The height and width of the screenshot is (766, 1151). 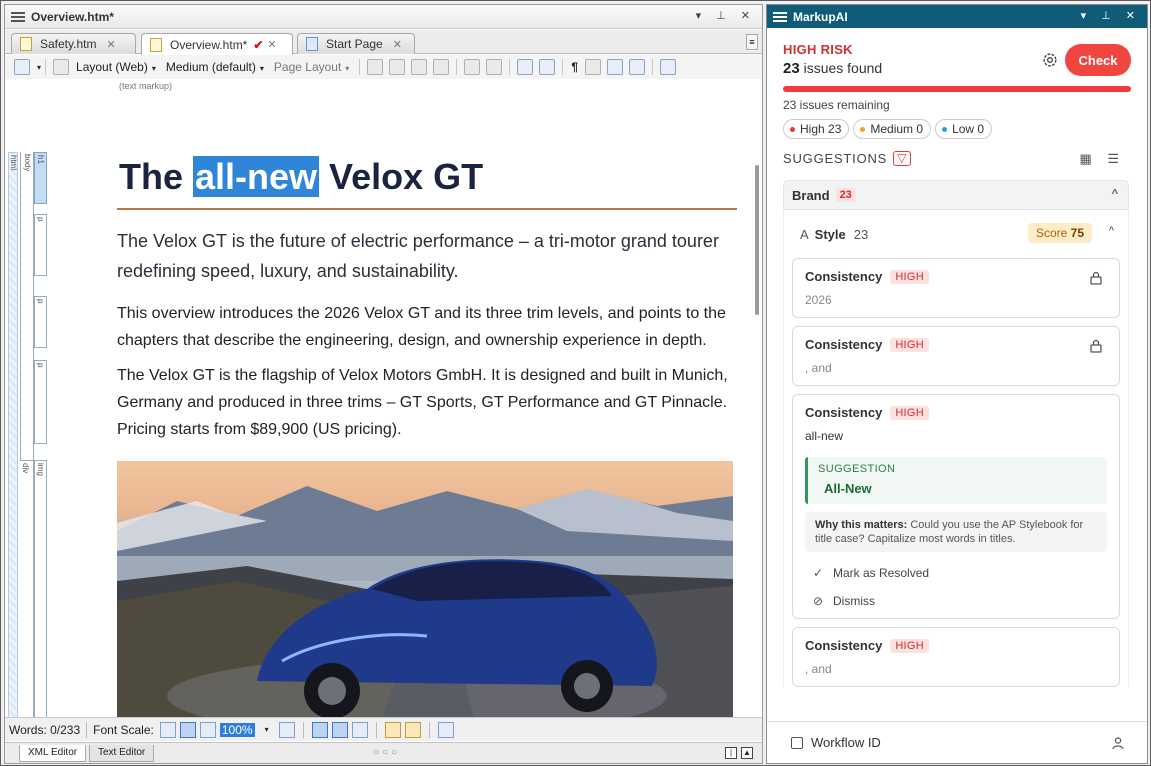 What do you see at coordinates (116, 67) in the screenshot?
I see `layout-dropdown: Layout (Web) ▾` at bounding box center [116, 67].